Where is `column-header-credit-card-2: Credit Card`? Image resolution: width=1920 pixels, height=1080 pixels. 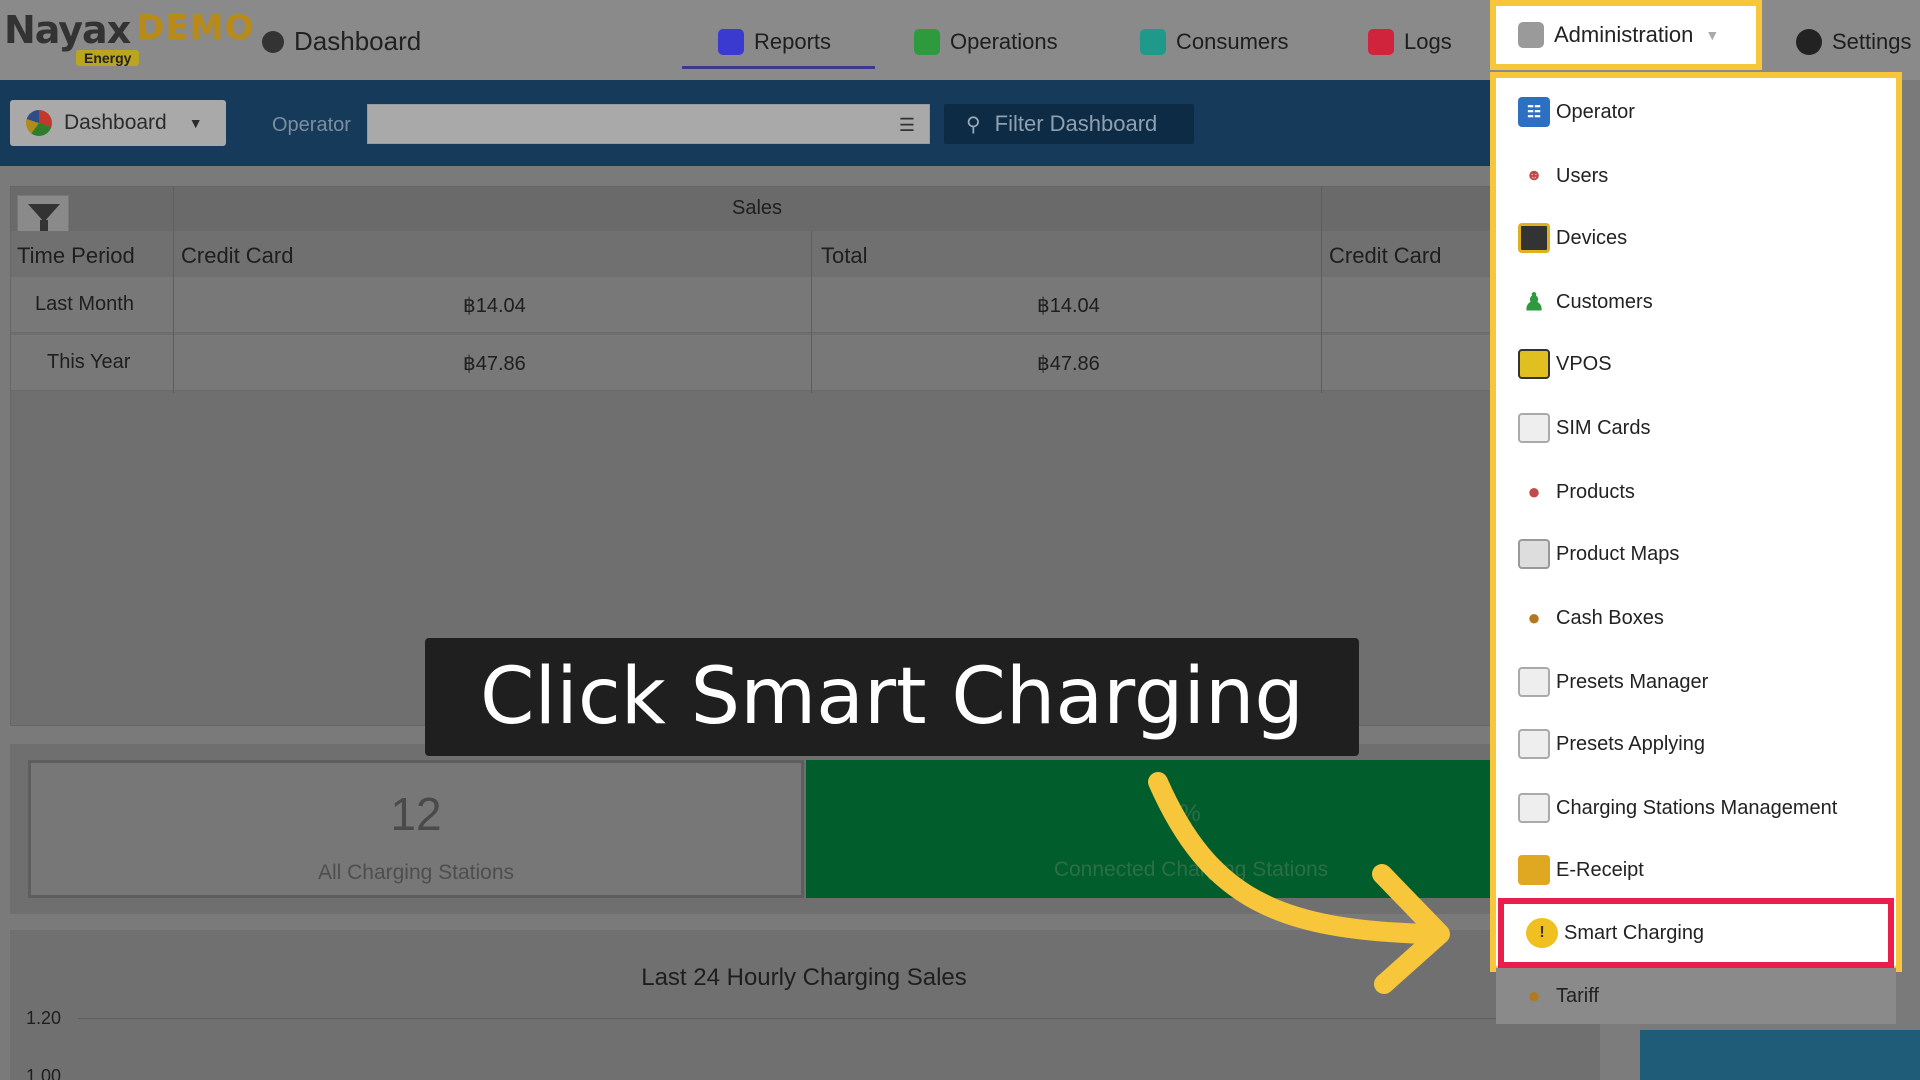 column-header-credit-card-2: Credit Card is located at coordinates (1385, 256).